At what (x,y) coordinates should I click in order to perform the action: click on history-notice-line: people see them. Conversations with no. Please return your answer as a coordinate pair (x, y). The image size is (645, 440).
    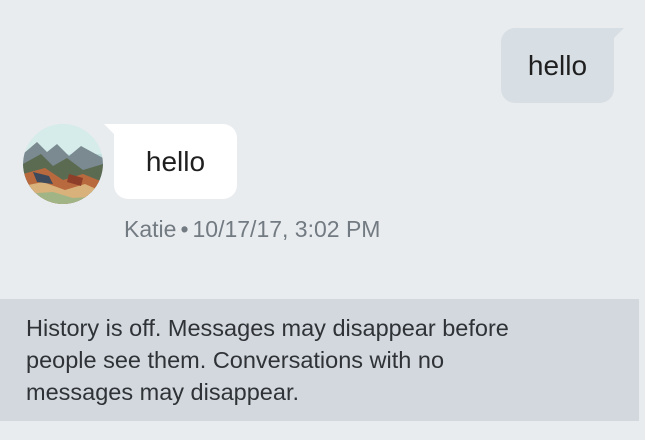
    Looking at the image, I should click on (235, 360).